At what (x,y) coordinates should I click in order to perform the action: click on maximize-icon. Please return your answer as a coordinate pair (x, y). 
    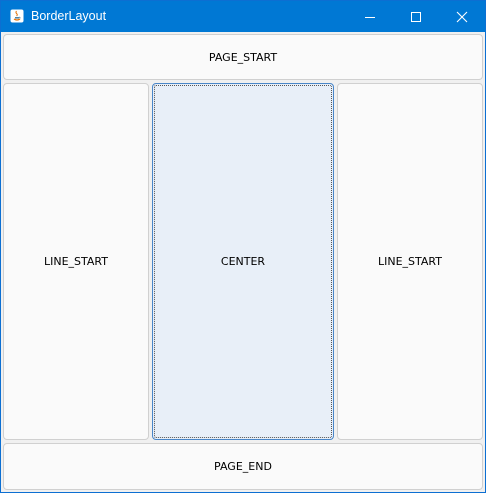
    Looking at the image, I should click on (416, 17).